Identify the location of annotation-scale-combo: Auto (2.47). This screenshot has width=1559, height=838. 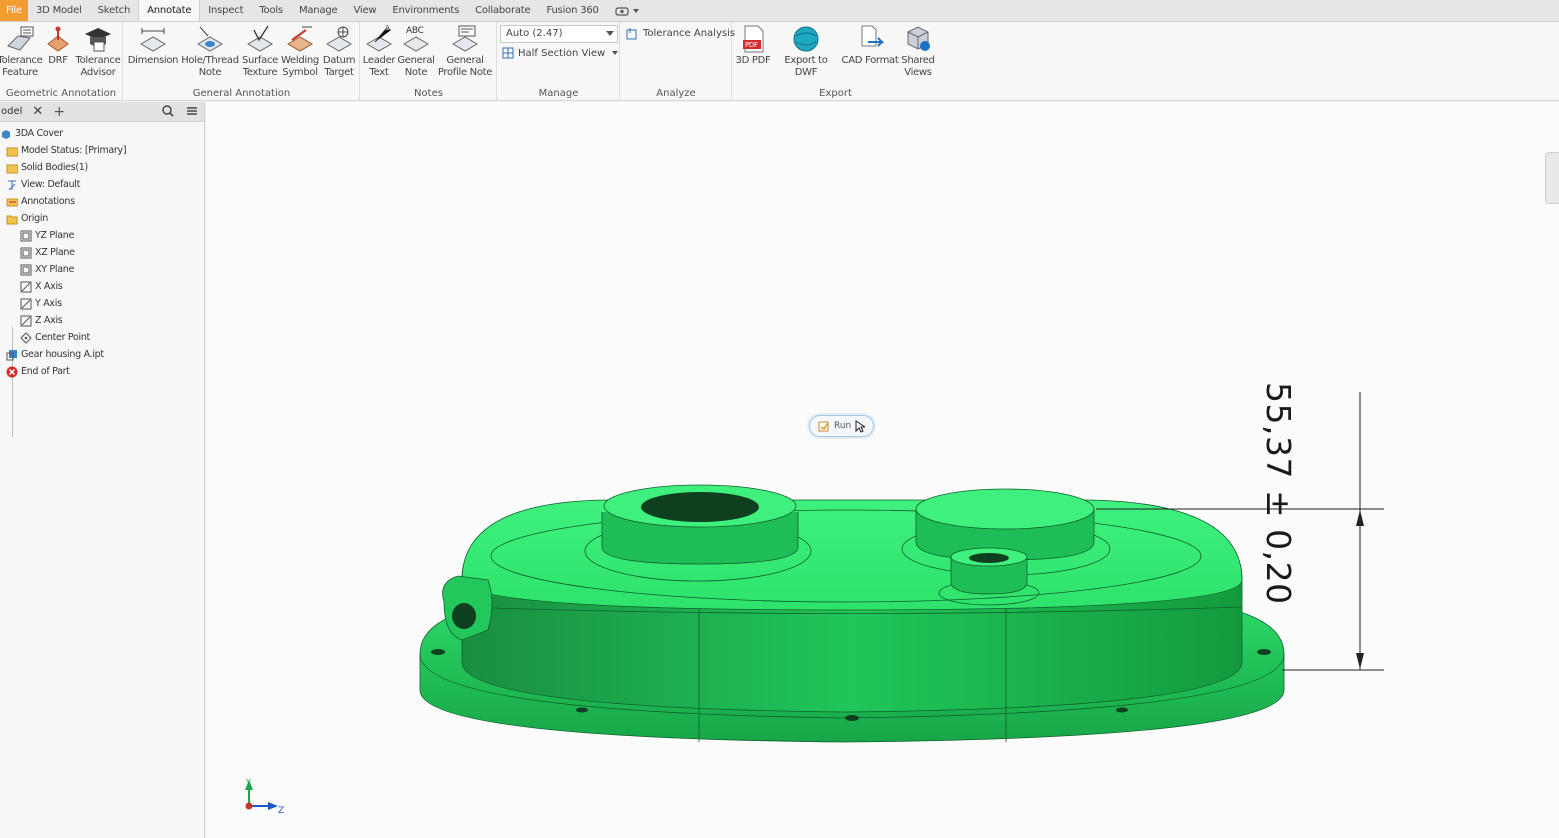
(559, 34).